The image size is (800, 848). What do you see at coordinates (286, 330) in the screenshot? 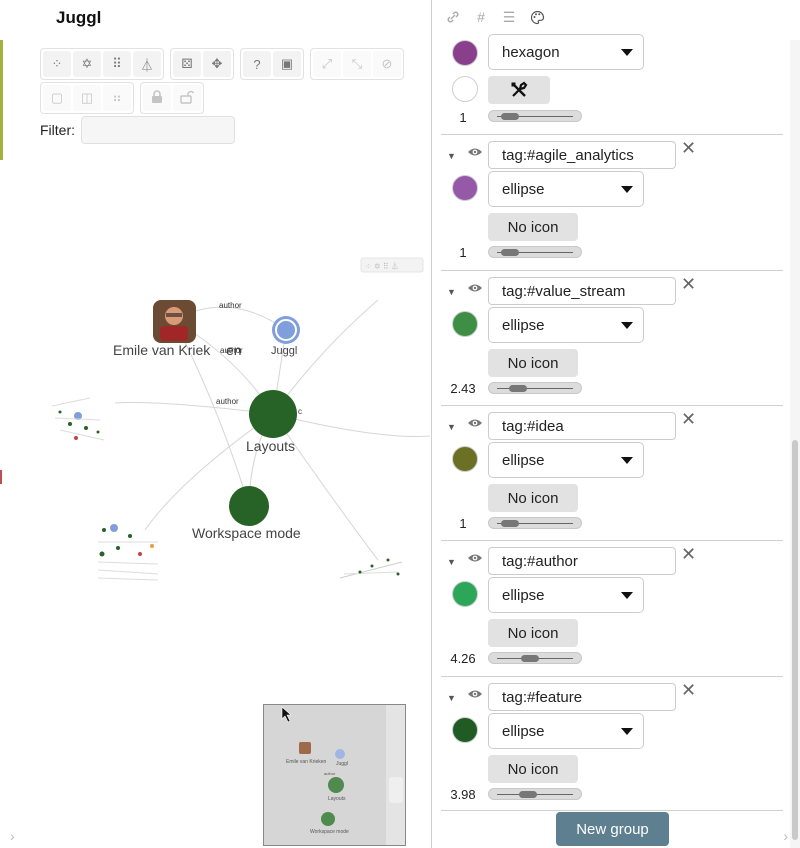
I see `node-juggl` at bounding box center [286, 330].